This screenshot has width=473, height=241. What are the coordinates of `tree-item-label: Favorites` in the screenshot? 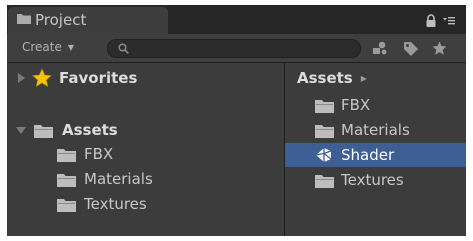 It's located at (98, 78).